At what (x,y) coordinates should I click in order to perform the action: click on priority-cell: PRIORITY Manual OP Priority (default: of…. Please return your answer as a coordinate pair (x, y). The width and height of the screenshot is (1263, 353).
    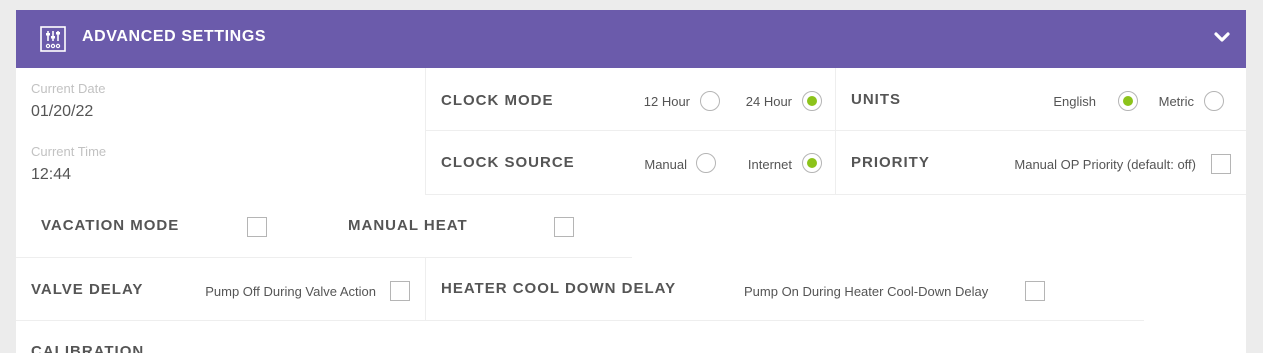
    Looking at the image, I should click on (1040, 163).